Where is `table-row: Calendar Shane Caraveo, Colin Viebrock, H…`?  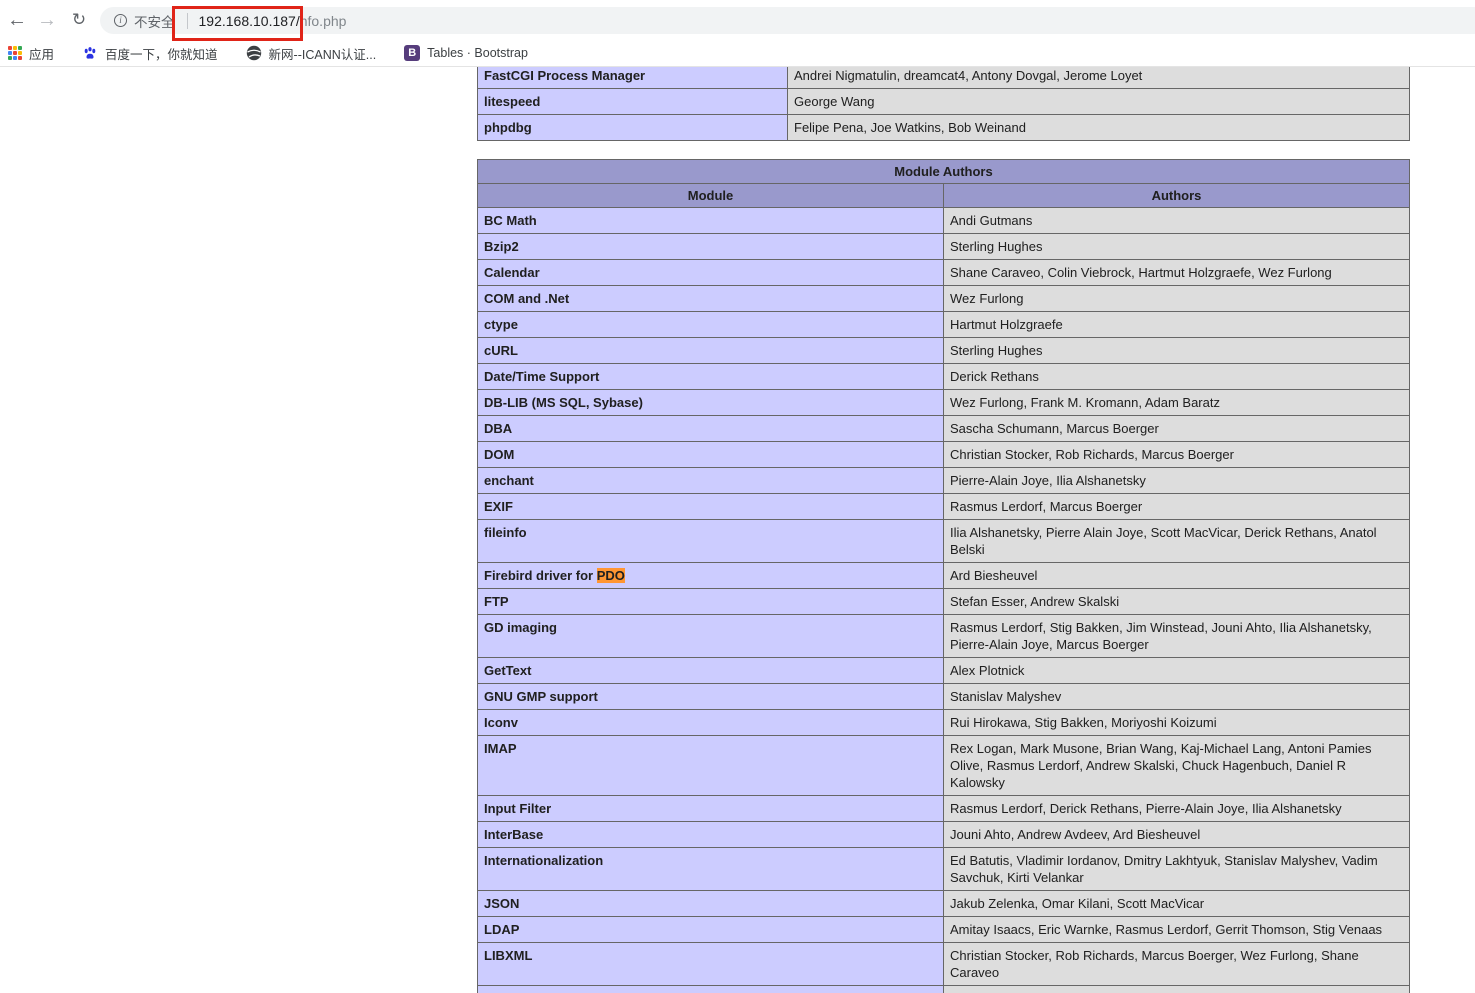 table-row: Calendar Shane Caraveo, Colin Viebrock, H… is located at coordinates (943, 272).